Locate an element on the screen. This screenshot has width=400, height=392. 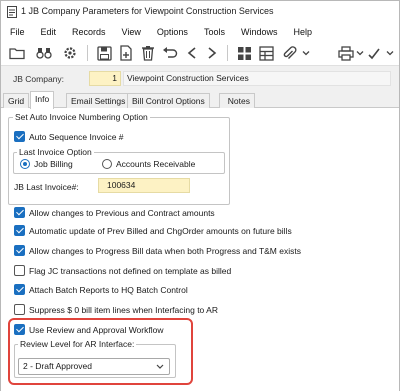
review-level-value: 2 - Draft Approved is located at coordinates (57, 366).